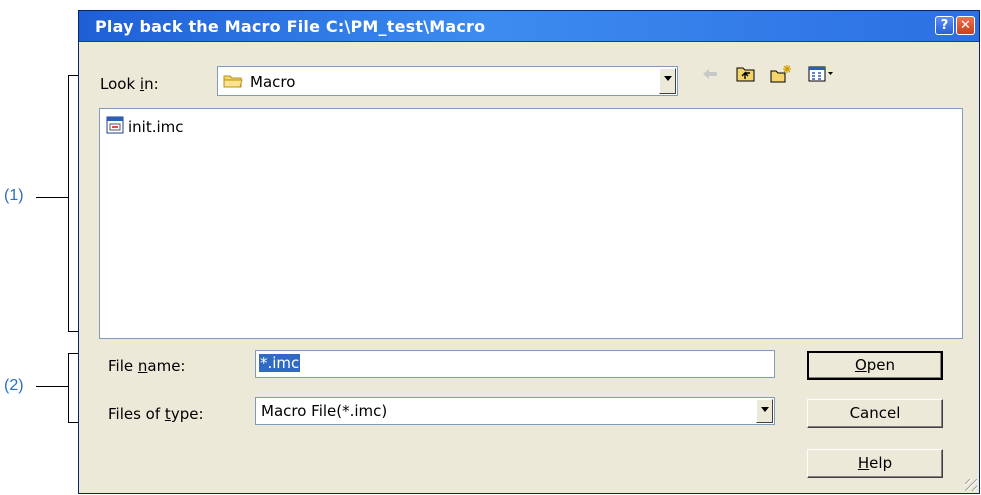  Describe the element at coordinates (447, 81) in the screenshot. I see `look-in-dropdown: Macro` at that location.